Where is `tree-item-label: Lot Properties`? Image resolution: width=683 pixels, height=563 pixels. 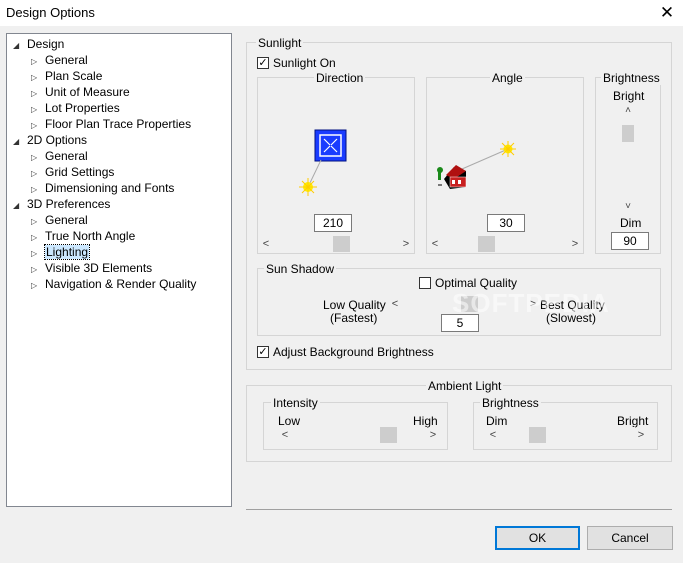
tree-item-label: Lot Properties is located at coordinates (82, 108).